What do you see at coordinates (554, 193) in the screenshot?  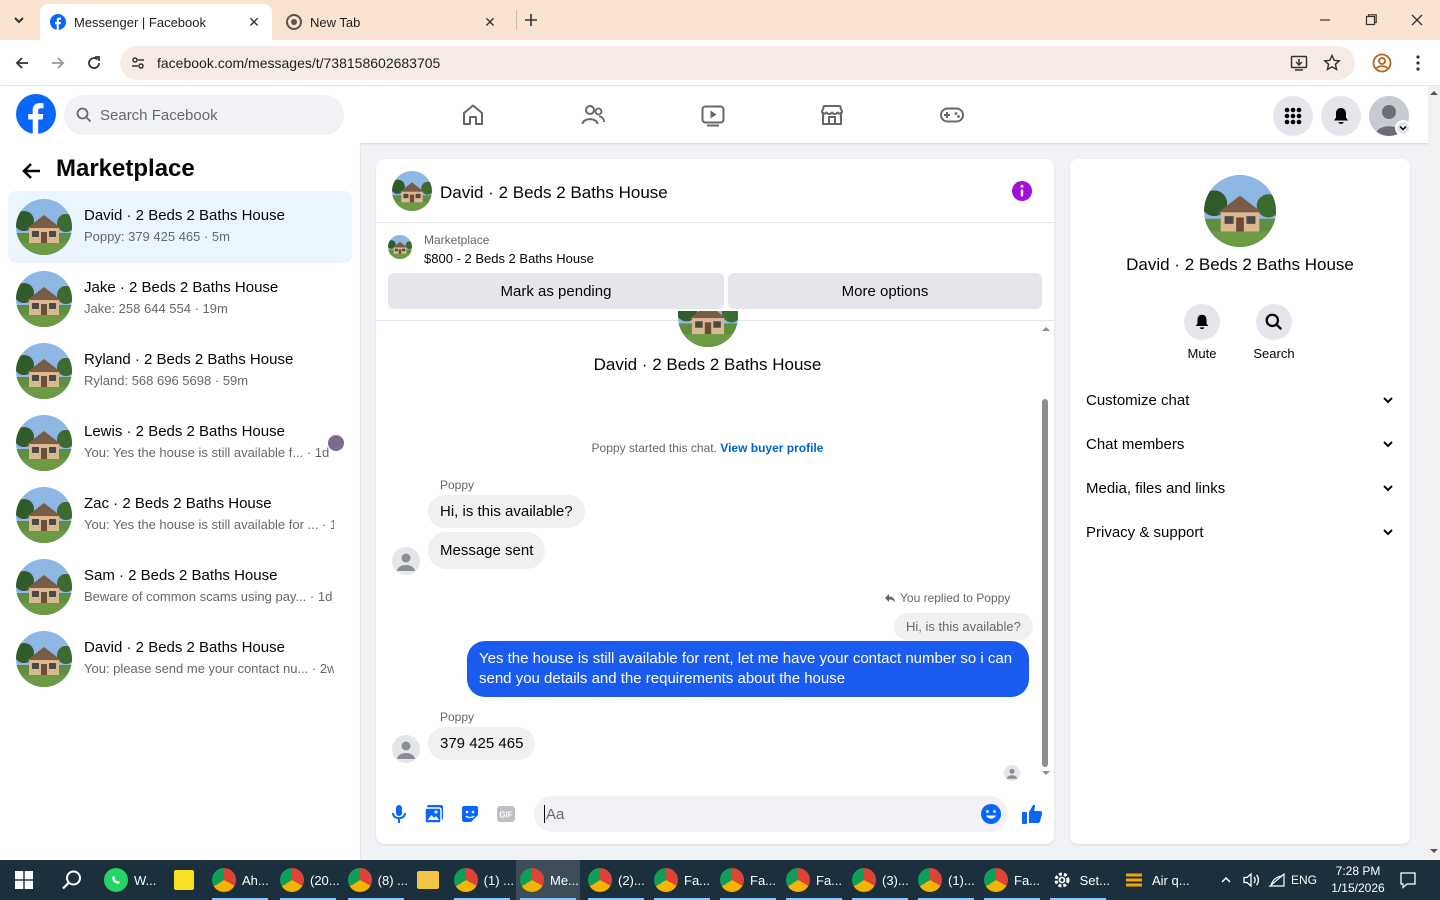 I see `chat-title: David · 2 Beds 2 Baths House` at bounding box center [554, 193].